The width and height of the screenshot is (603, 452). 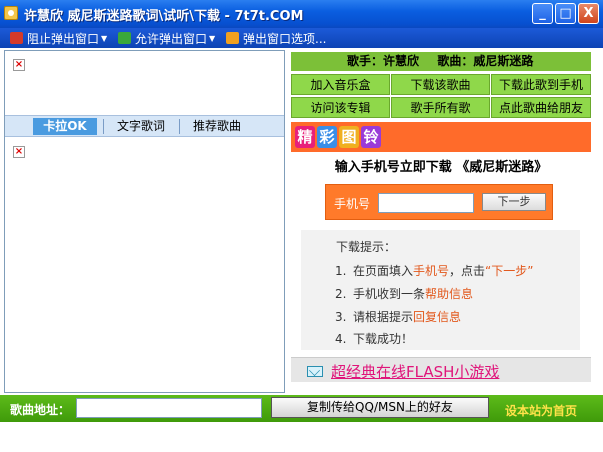 I want to click on send-to-friend-button: 点此歌曲给朋友, so click(x=541, y=107).